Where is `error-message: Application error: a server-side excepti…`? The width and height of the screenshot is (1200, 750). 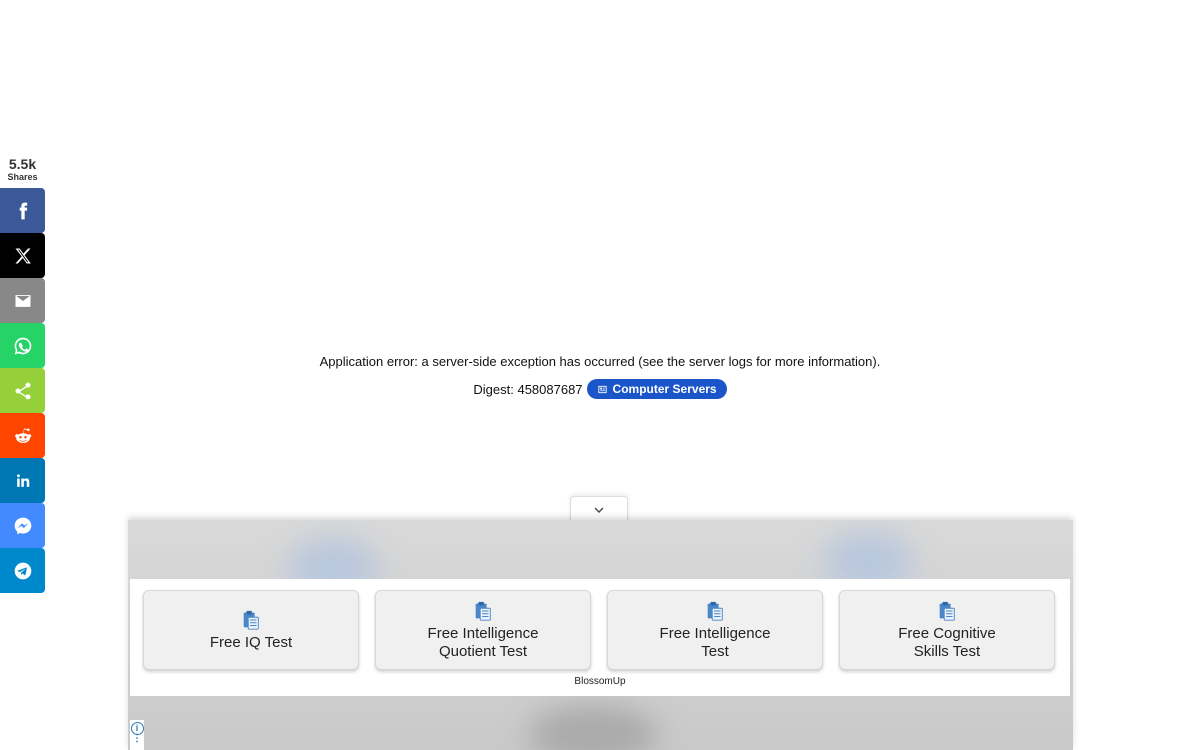 error-message: Application error: a server-side excepti… is located at coordinates (600, 361).